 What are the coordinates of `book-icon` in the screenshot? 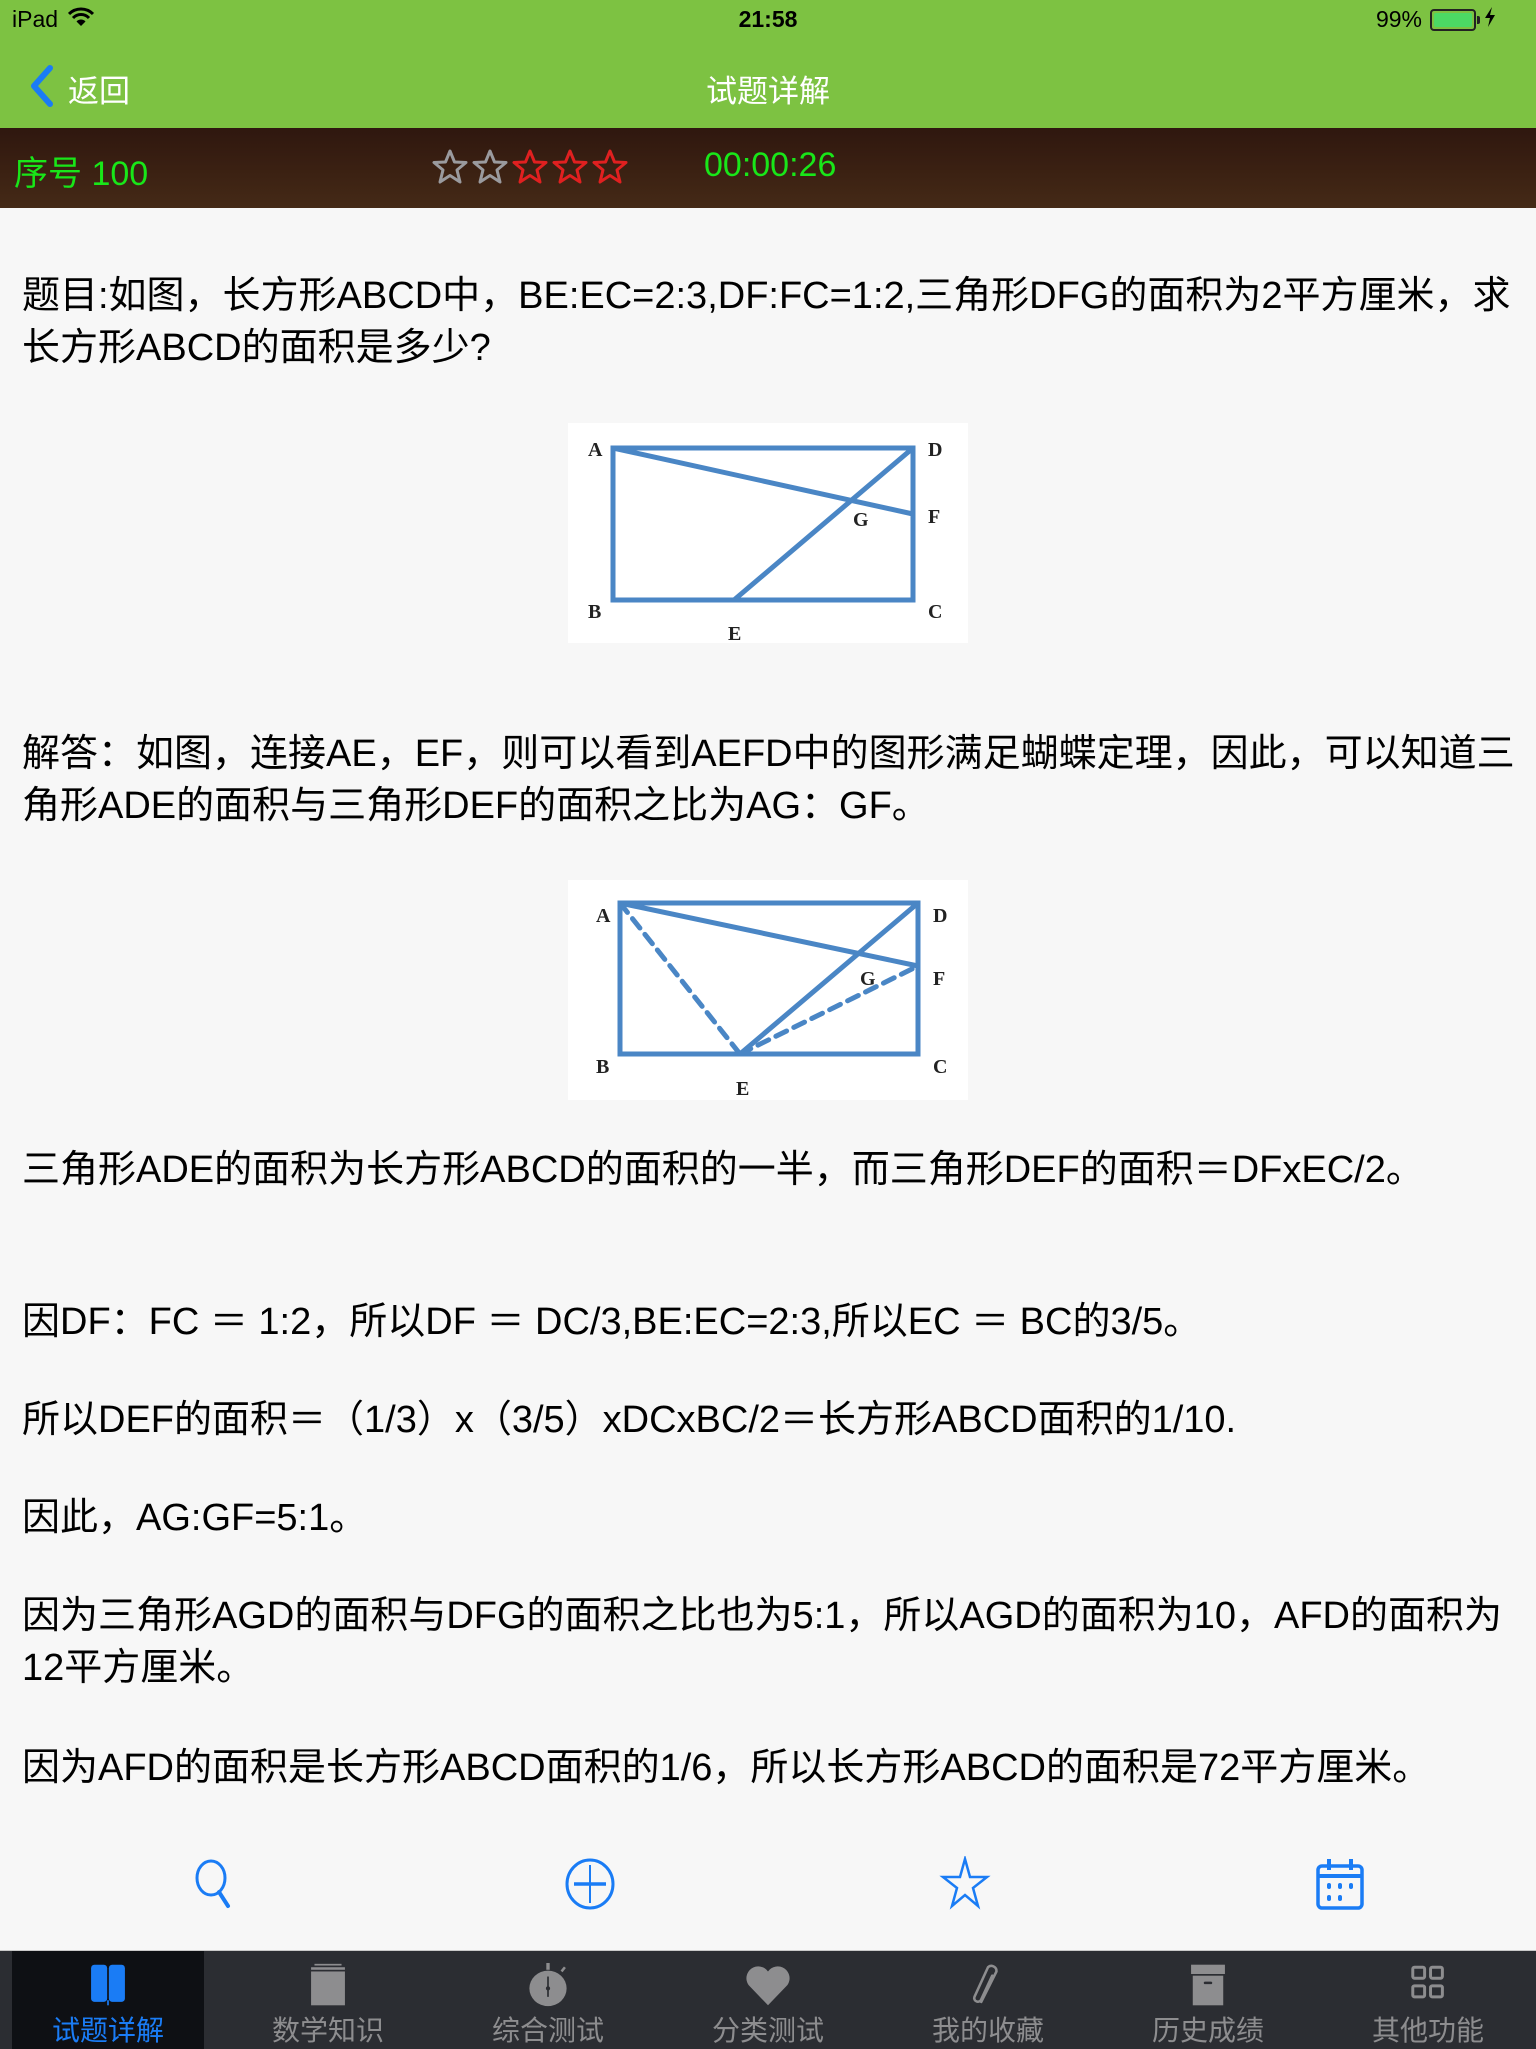 It's located at (108, 1985).